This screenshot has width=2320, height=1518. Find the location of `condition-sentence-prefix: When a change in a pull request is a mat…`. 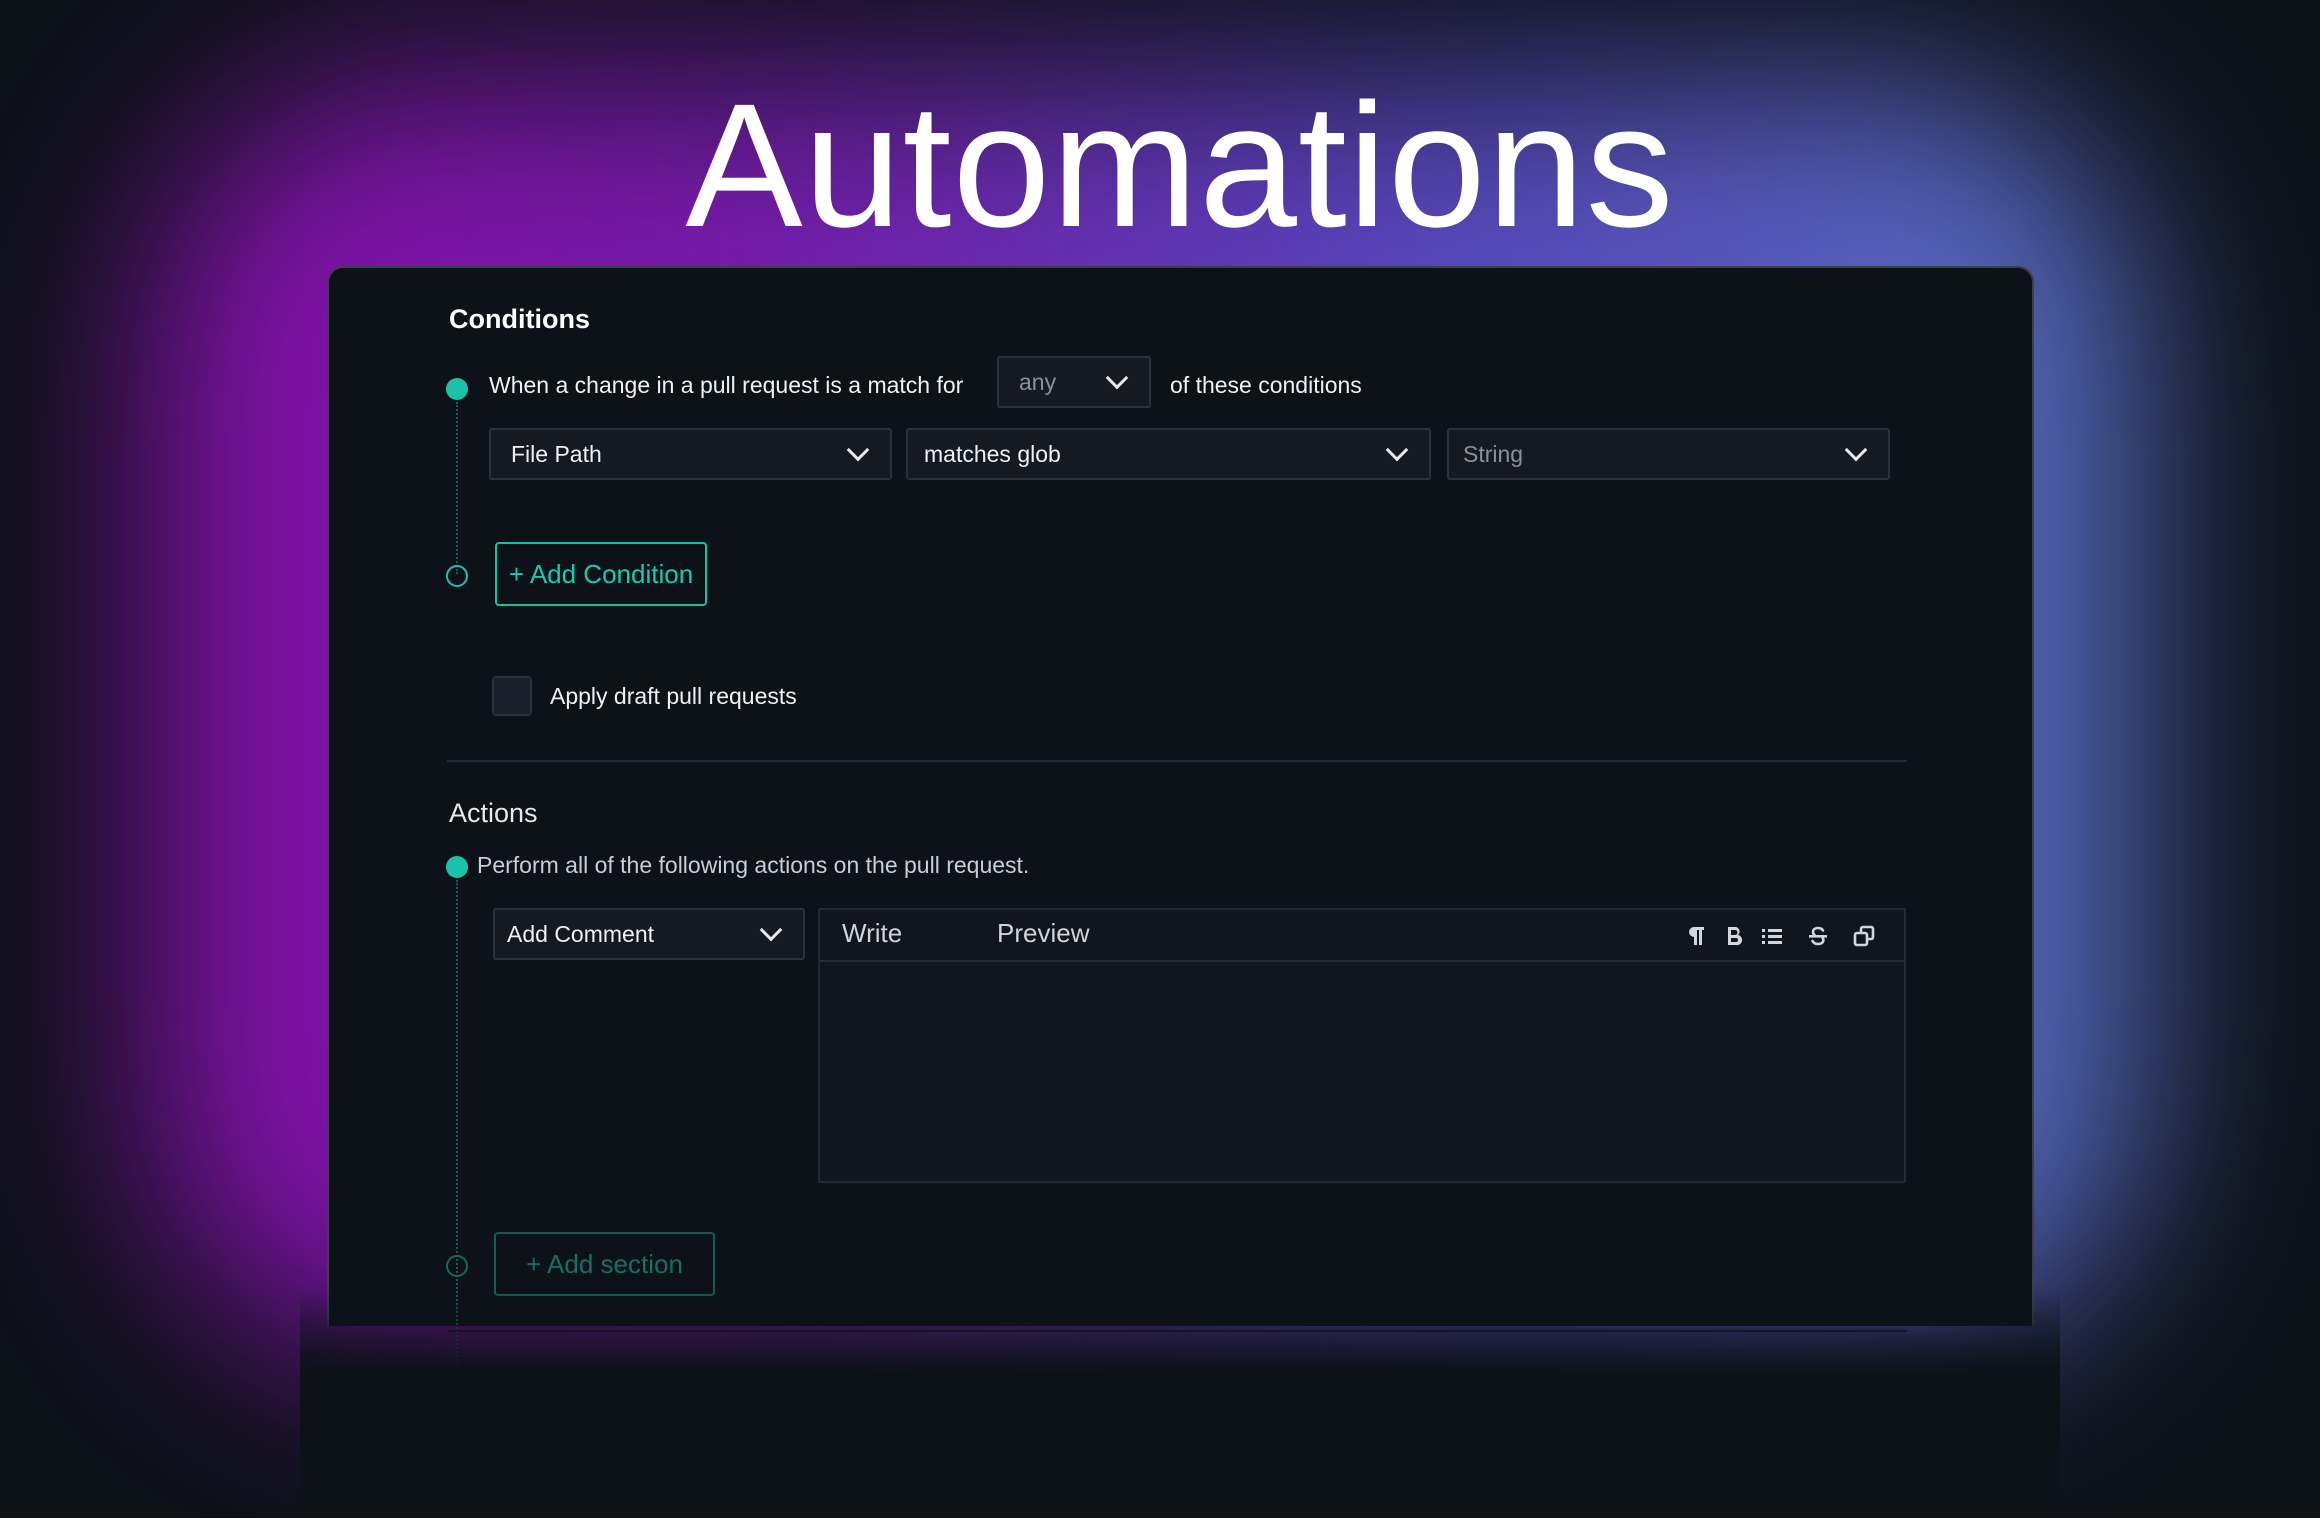

condition-sentence-prefix: When a change in a pull request is a mat… is located at coordinates (726, 385).